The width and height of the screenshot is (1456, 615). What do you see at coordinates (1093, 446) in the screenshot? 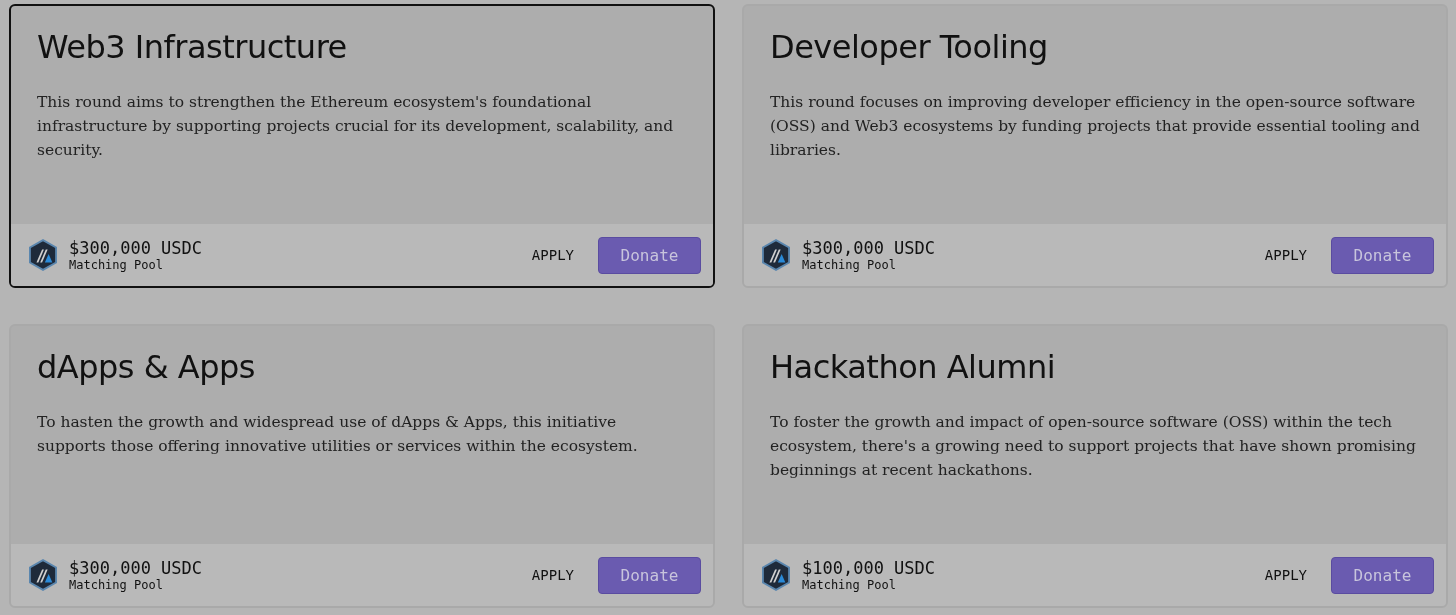
I see `round-description: To foster the growth and impact of open-source software (OSS) within the tech ecosystem, there's a growing need to support projects that have shown promising beginnings at recent hackathons.` at bounding box center [1093, 446].